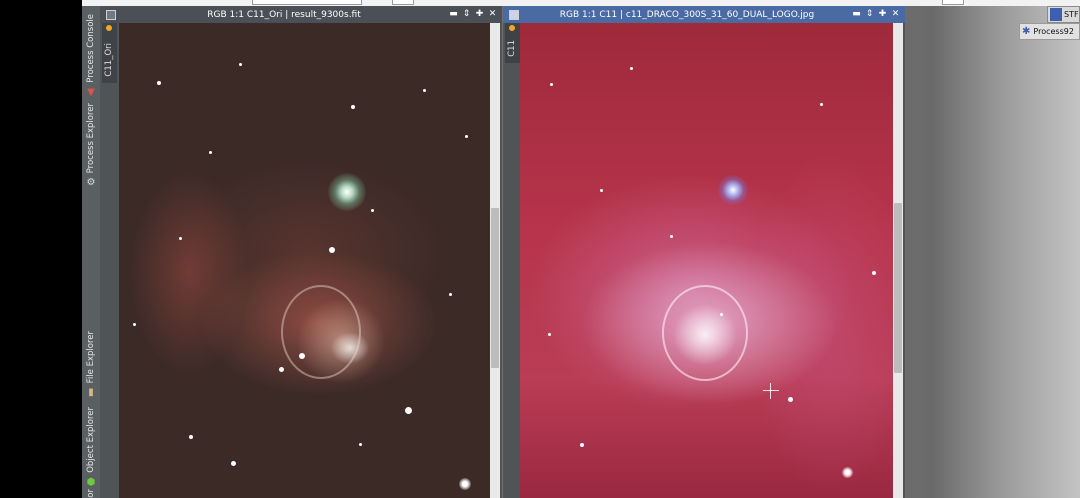 This screenshot has height=498, width=1080. I want to click on console-icon: ▼, so click(91, 92).